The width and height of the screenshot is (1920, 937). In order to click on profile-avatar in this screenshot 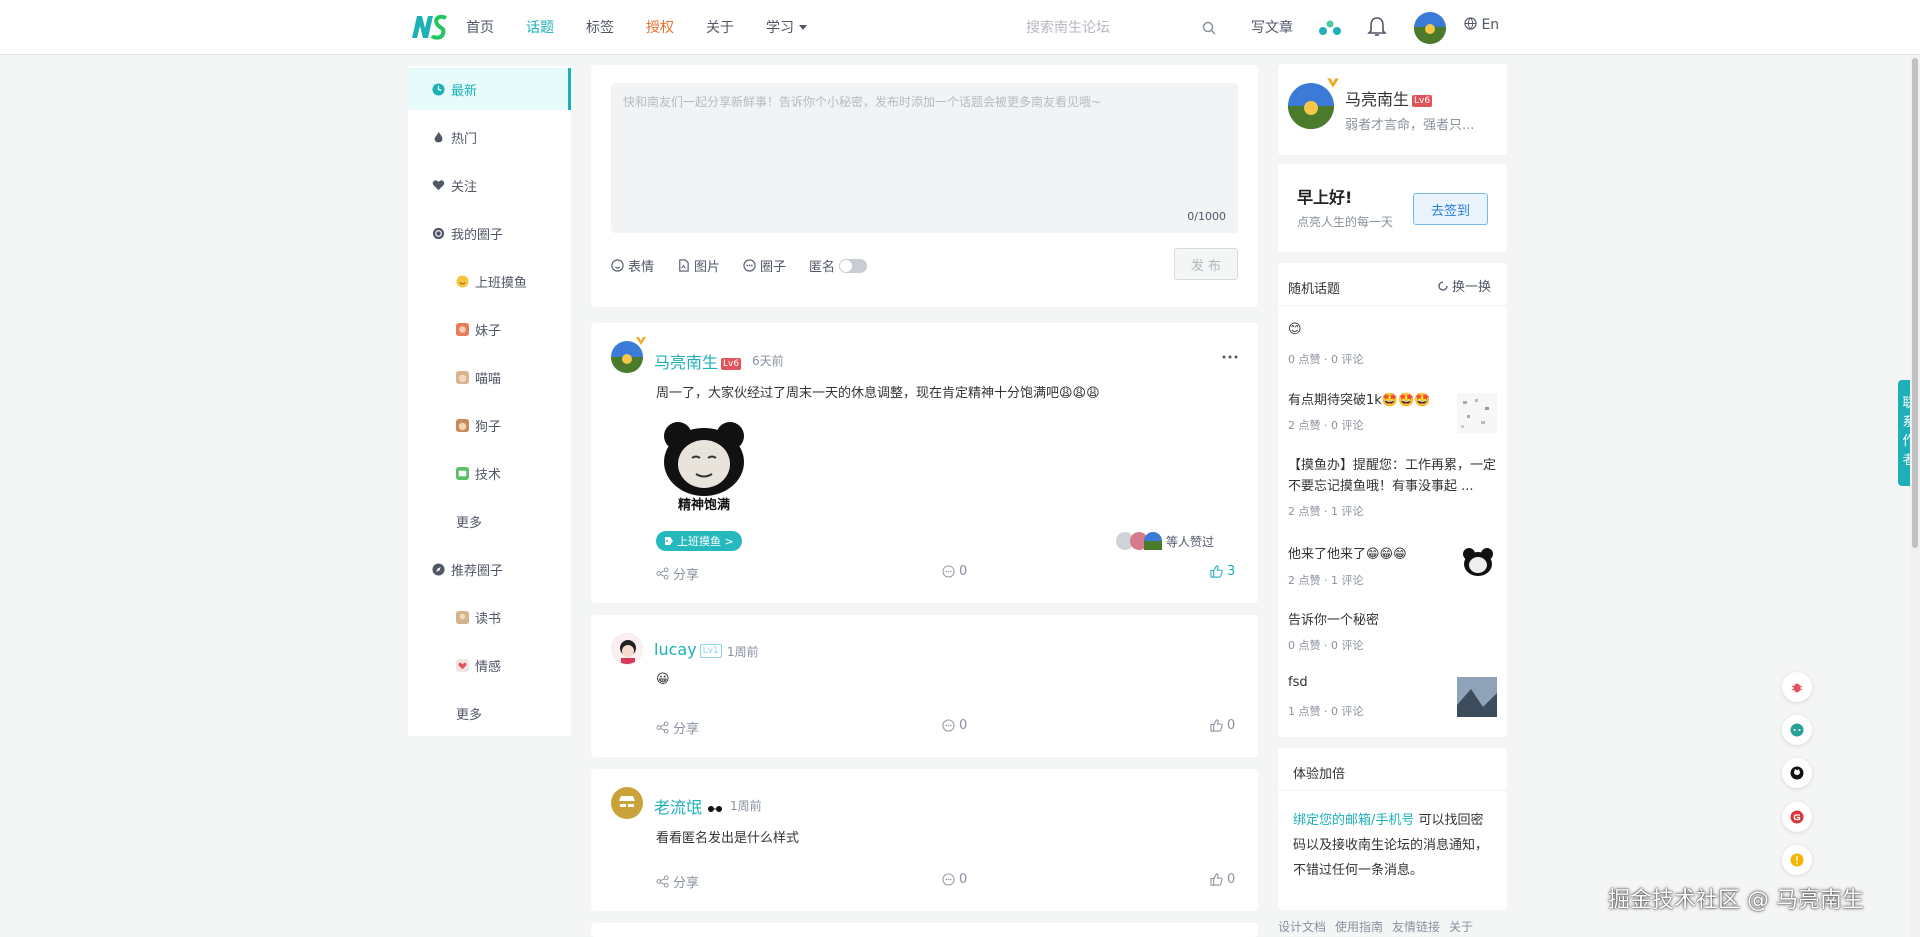, I will do `click(1311, 106)`.